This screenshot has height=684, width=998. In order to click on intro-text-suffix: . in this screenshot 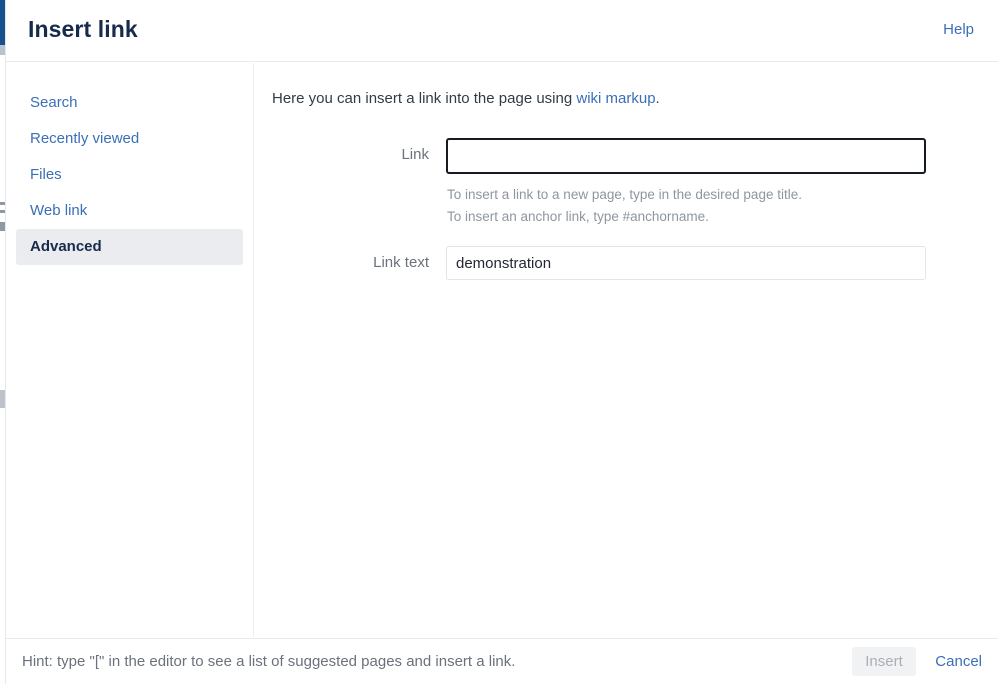, I will do `click(657, 98)`.